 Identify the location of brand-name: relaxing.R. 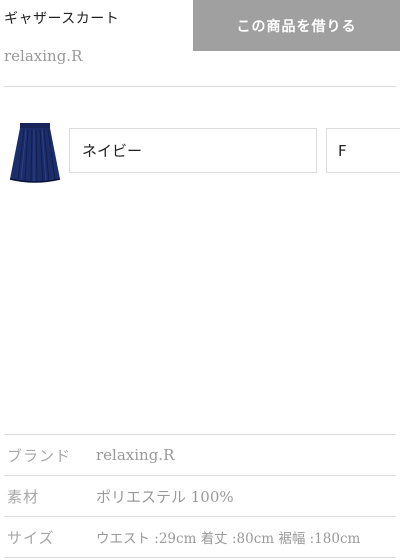
(43, 56).